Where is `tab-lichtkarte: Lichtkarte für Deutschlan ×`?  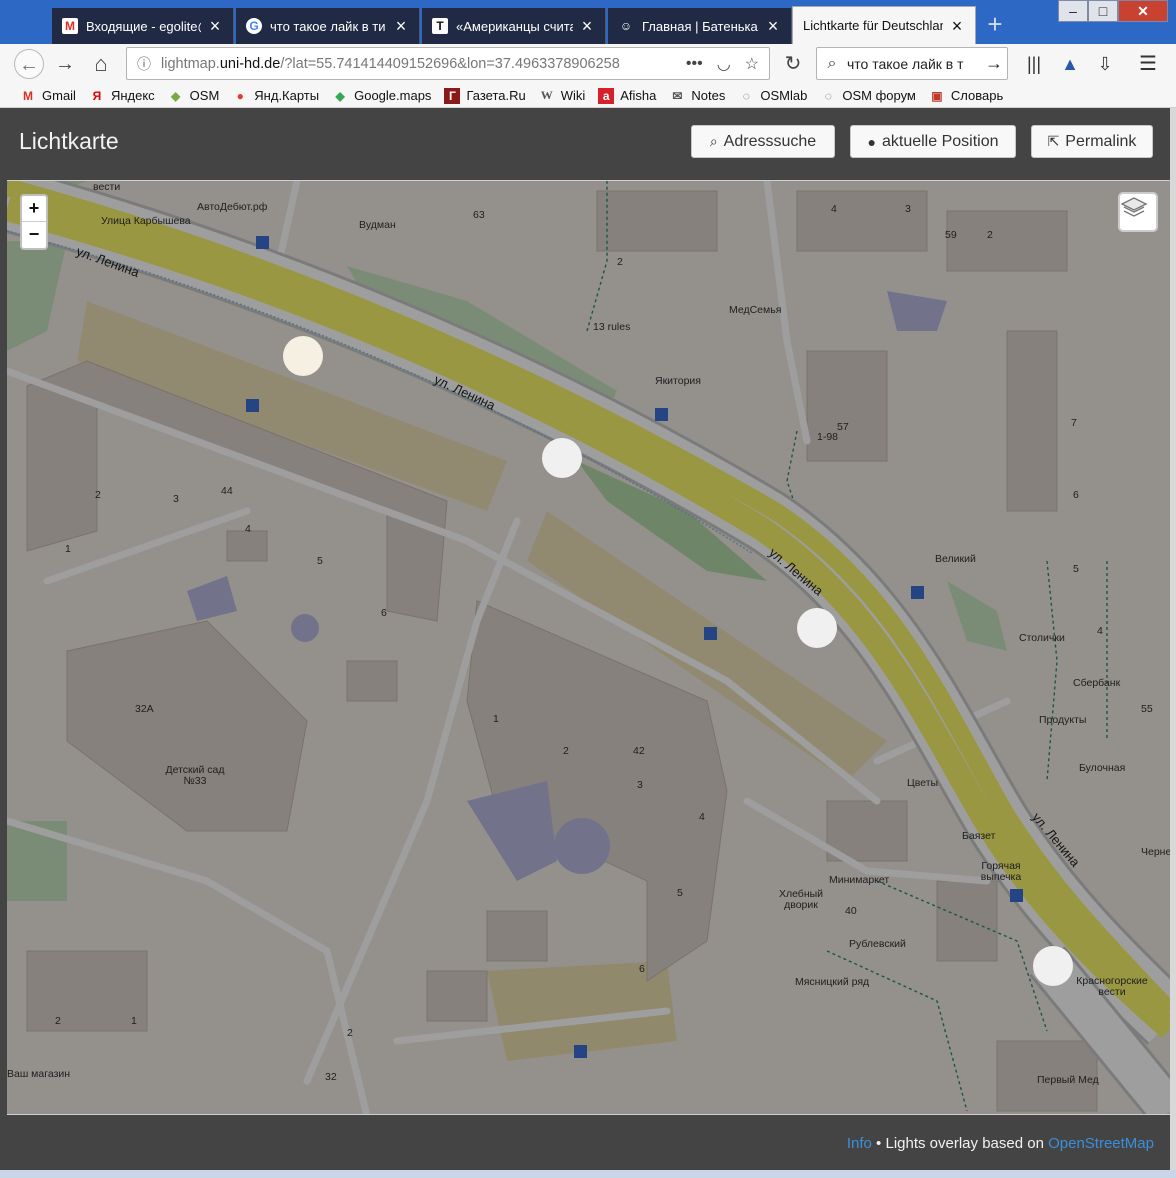 tab-lichtkarte: Lichtkarte für Deutschlan × is located at coordinates (884, 25).